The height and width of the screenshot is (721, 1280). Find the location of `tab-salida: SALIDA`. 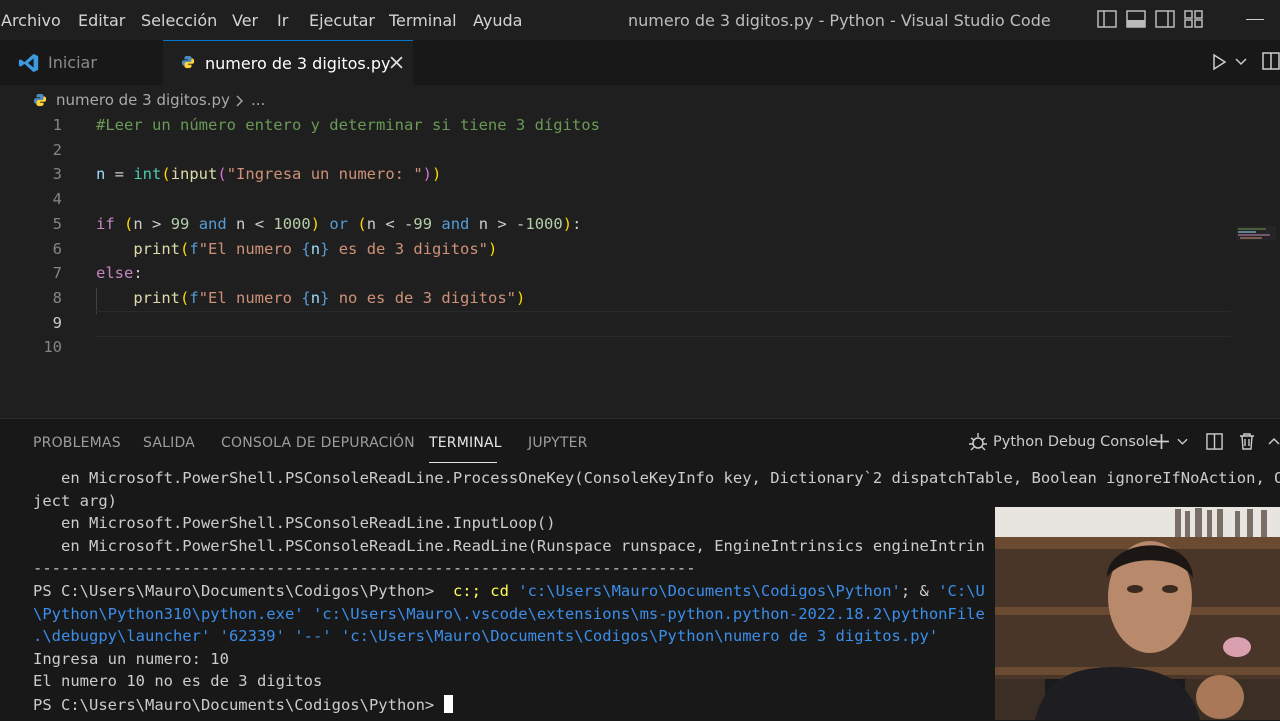

tab-salida: SALIDA is located at coordinates (169, 443).